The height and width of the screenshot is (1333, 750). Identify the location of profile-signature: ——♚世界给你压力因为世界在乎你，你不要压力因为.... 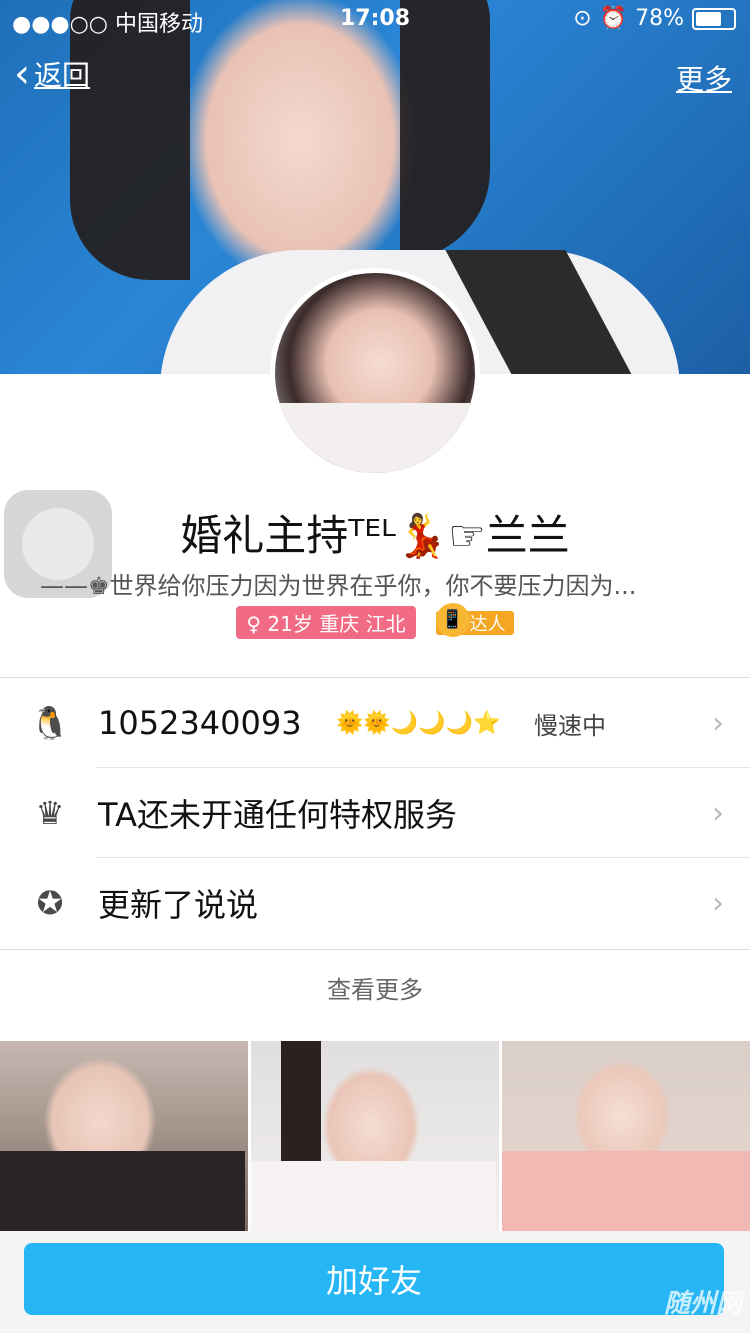
(375, 583).